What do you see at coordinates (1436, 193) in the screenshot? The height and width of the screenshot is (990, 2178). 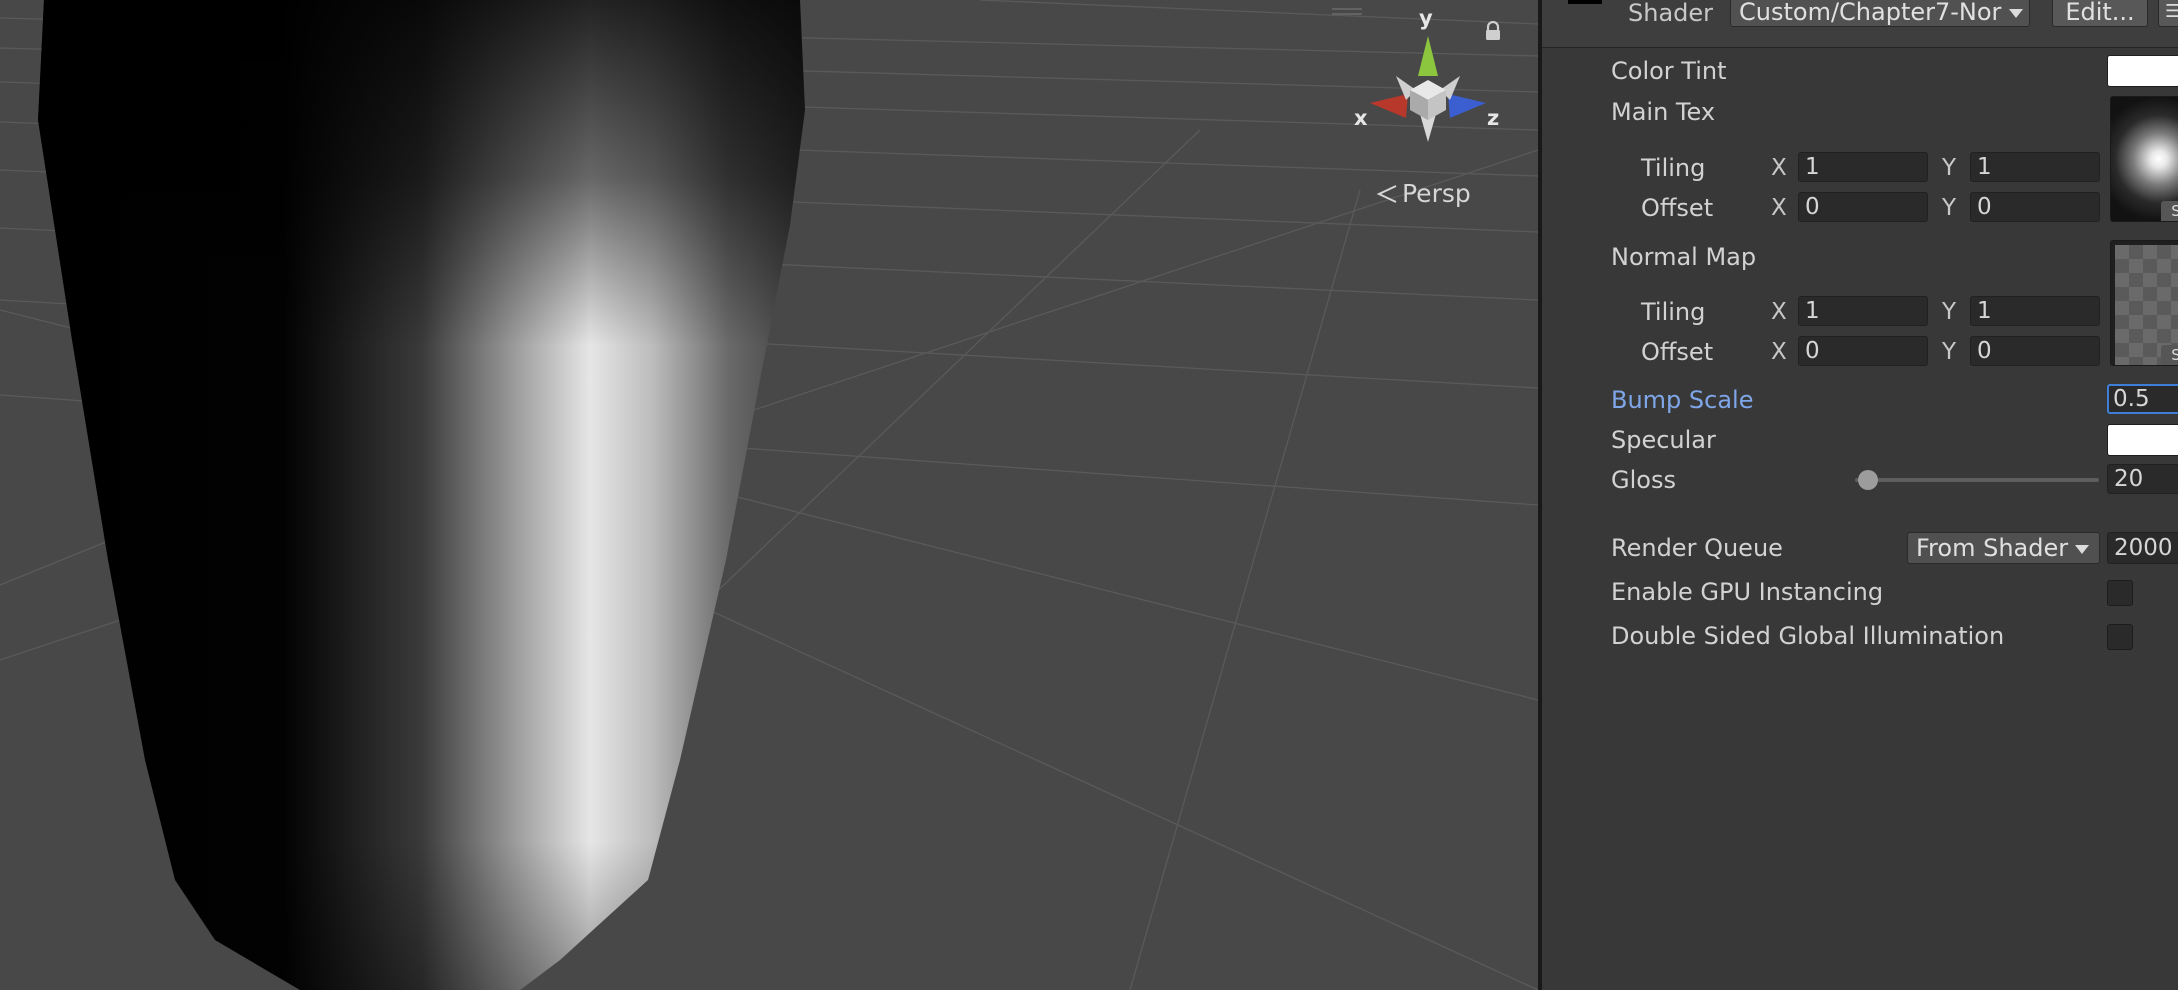 I see `projection-label: Persp` at bounding box center [1436, 193].